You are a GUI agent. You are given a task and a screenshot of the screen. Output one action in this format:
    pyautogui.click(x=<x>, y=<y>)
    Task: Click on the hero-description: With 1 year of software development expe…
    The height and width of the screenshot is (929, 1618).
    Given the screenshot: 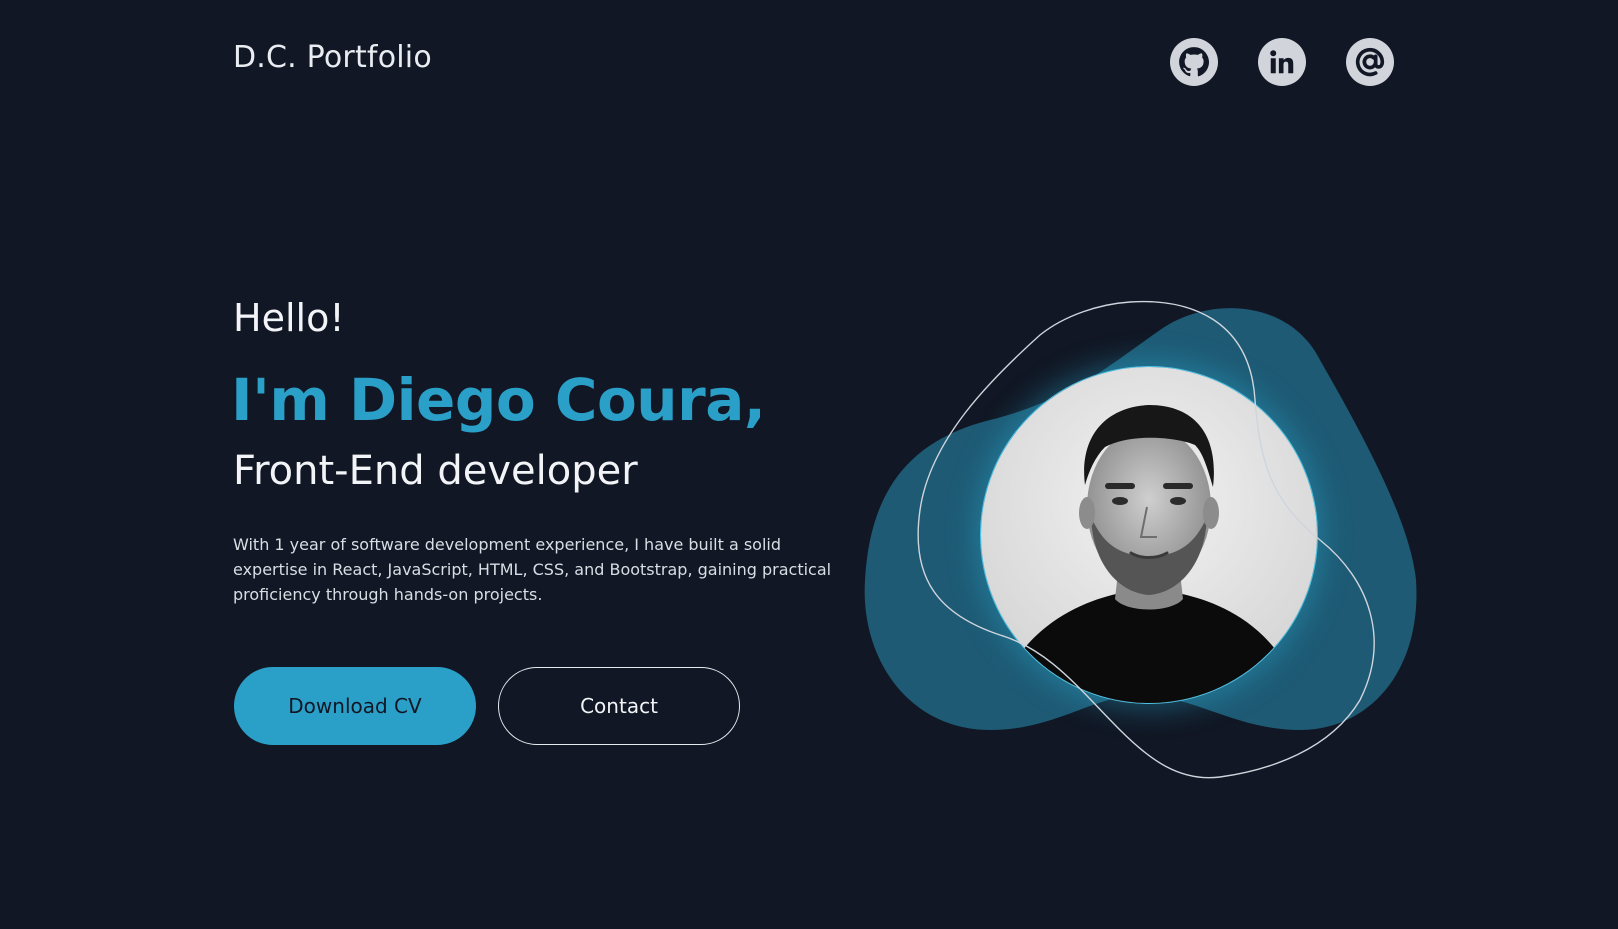 What is the action you would take?
    pyautogui.click(x=532, y=569)
    